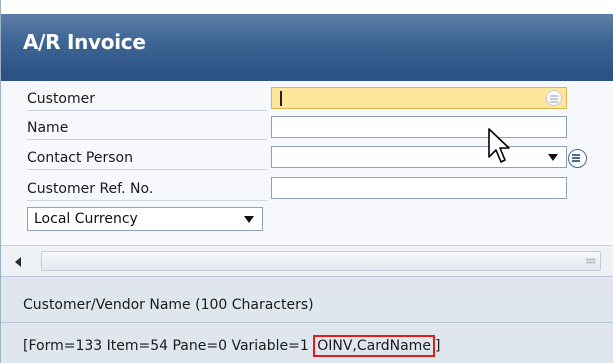  Describe the element at coordinates (168, 305) in the screenshot. I see `field-description: Customer/Vendor Name (100 Characters)` at that location.